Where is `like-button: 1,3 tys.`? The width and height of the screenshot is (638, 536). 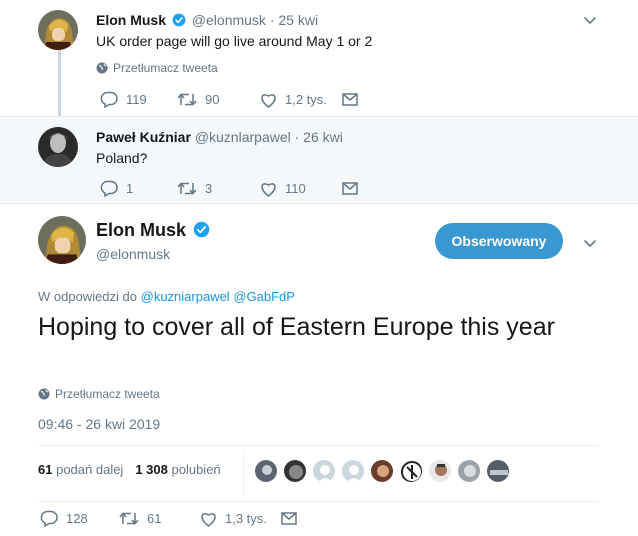 like-button: 1,3 tys. is located at coordinates (240, 519).